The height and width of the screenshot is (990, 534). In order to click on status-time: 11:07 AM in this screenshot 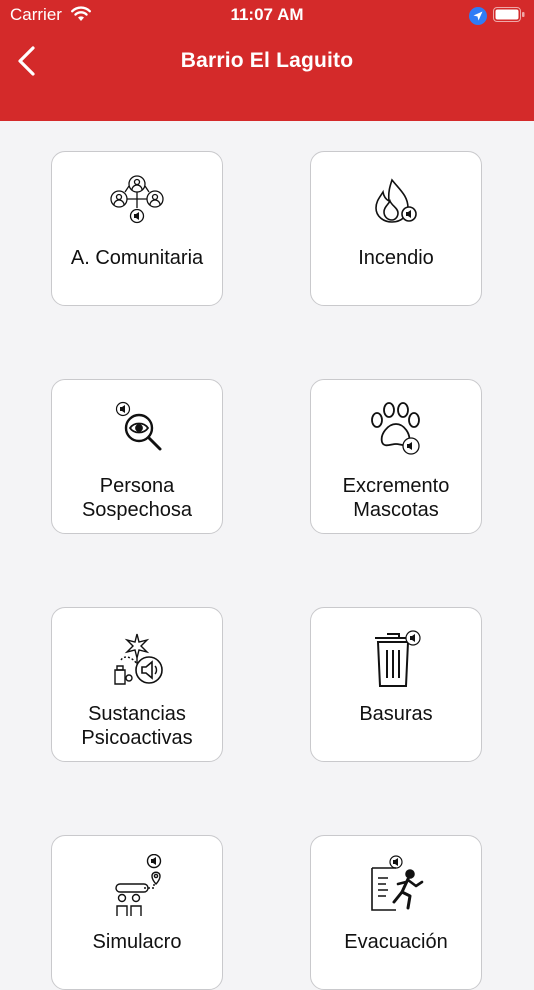, I will do `click(267, 14)`.